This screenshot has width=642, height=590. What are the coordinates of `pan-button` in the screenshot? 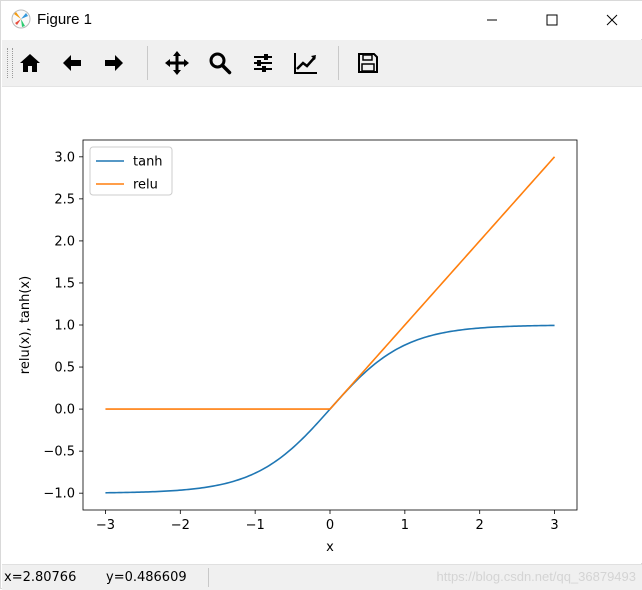 It's located at (177, 63).